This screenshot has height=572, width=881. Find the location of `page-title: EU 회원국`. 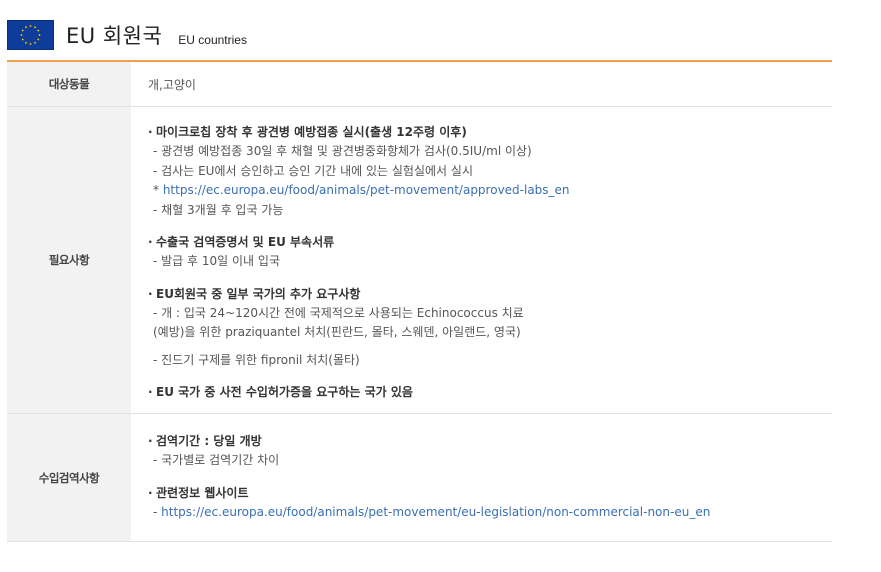

page-title: EU 회원국 is located at coordinates (114, 36).